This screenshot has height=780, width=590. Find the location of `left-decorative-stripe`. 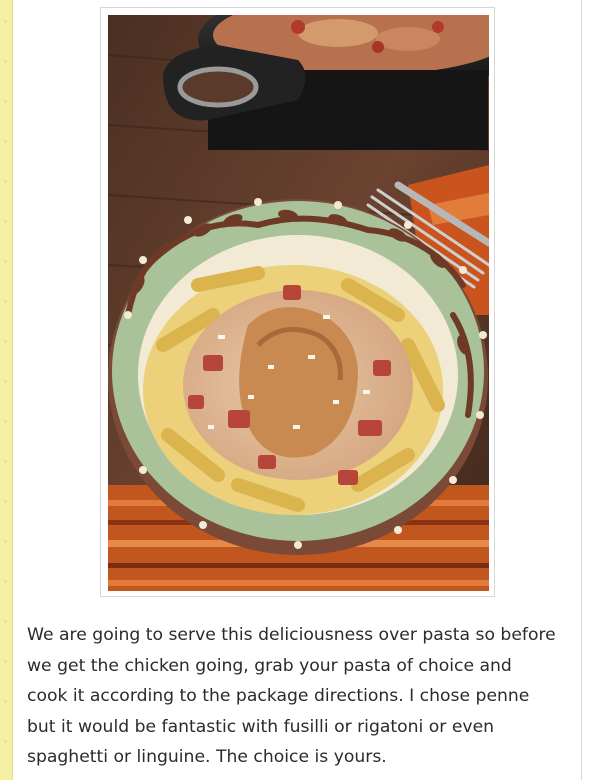

left-decorative-stripe is located at coordinates (6, 390).